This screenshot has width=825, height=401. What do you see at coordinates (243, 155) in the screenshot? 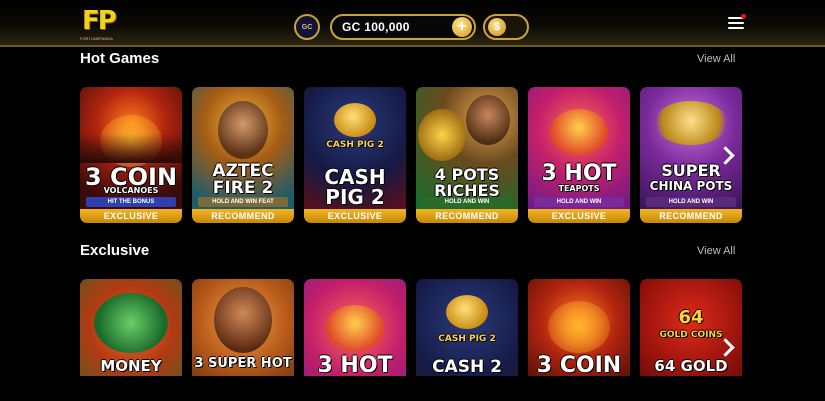
I see `game-card-aztec-fire-2: AZTEC FIRE 2 HOLD AND WIN FEAT RECOMMEND` at bounding box center [243, 155].